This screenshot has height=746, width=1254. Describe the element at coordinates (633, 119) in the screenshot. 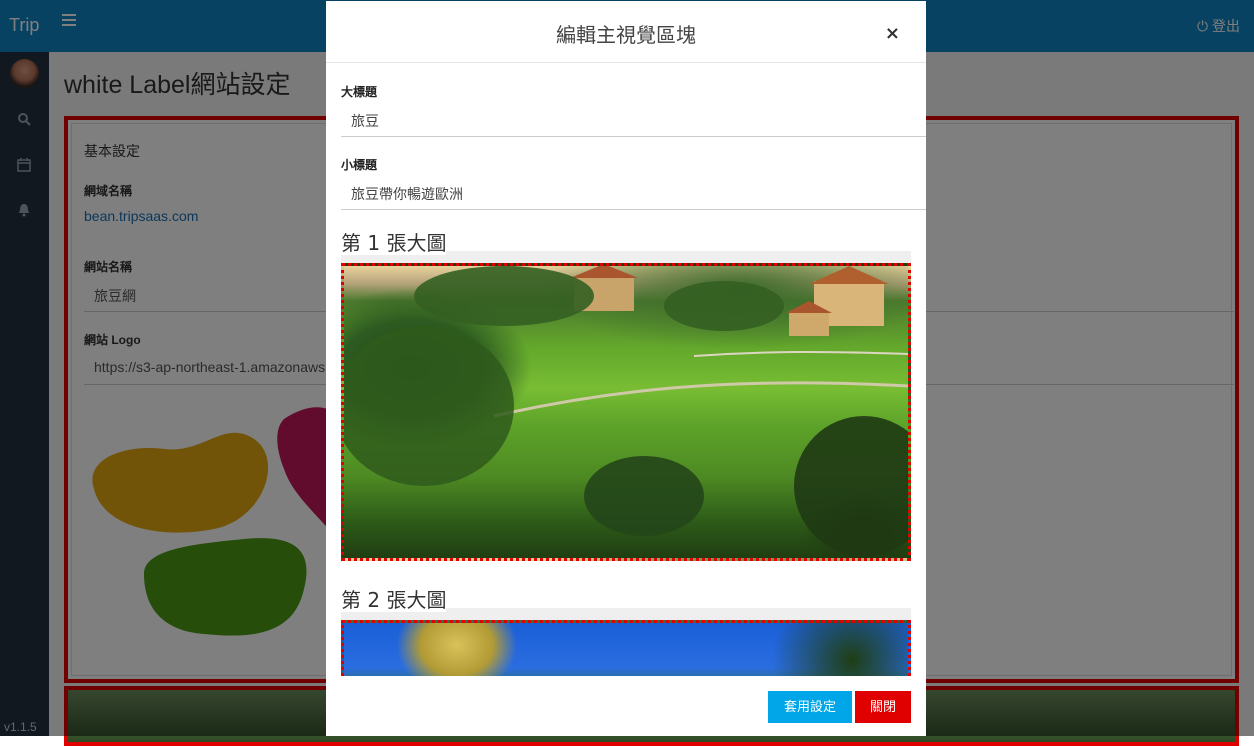

I see `heading-input: 旅豆` at that location.